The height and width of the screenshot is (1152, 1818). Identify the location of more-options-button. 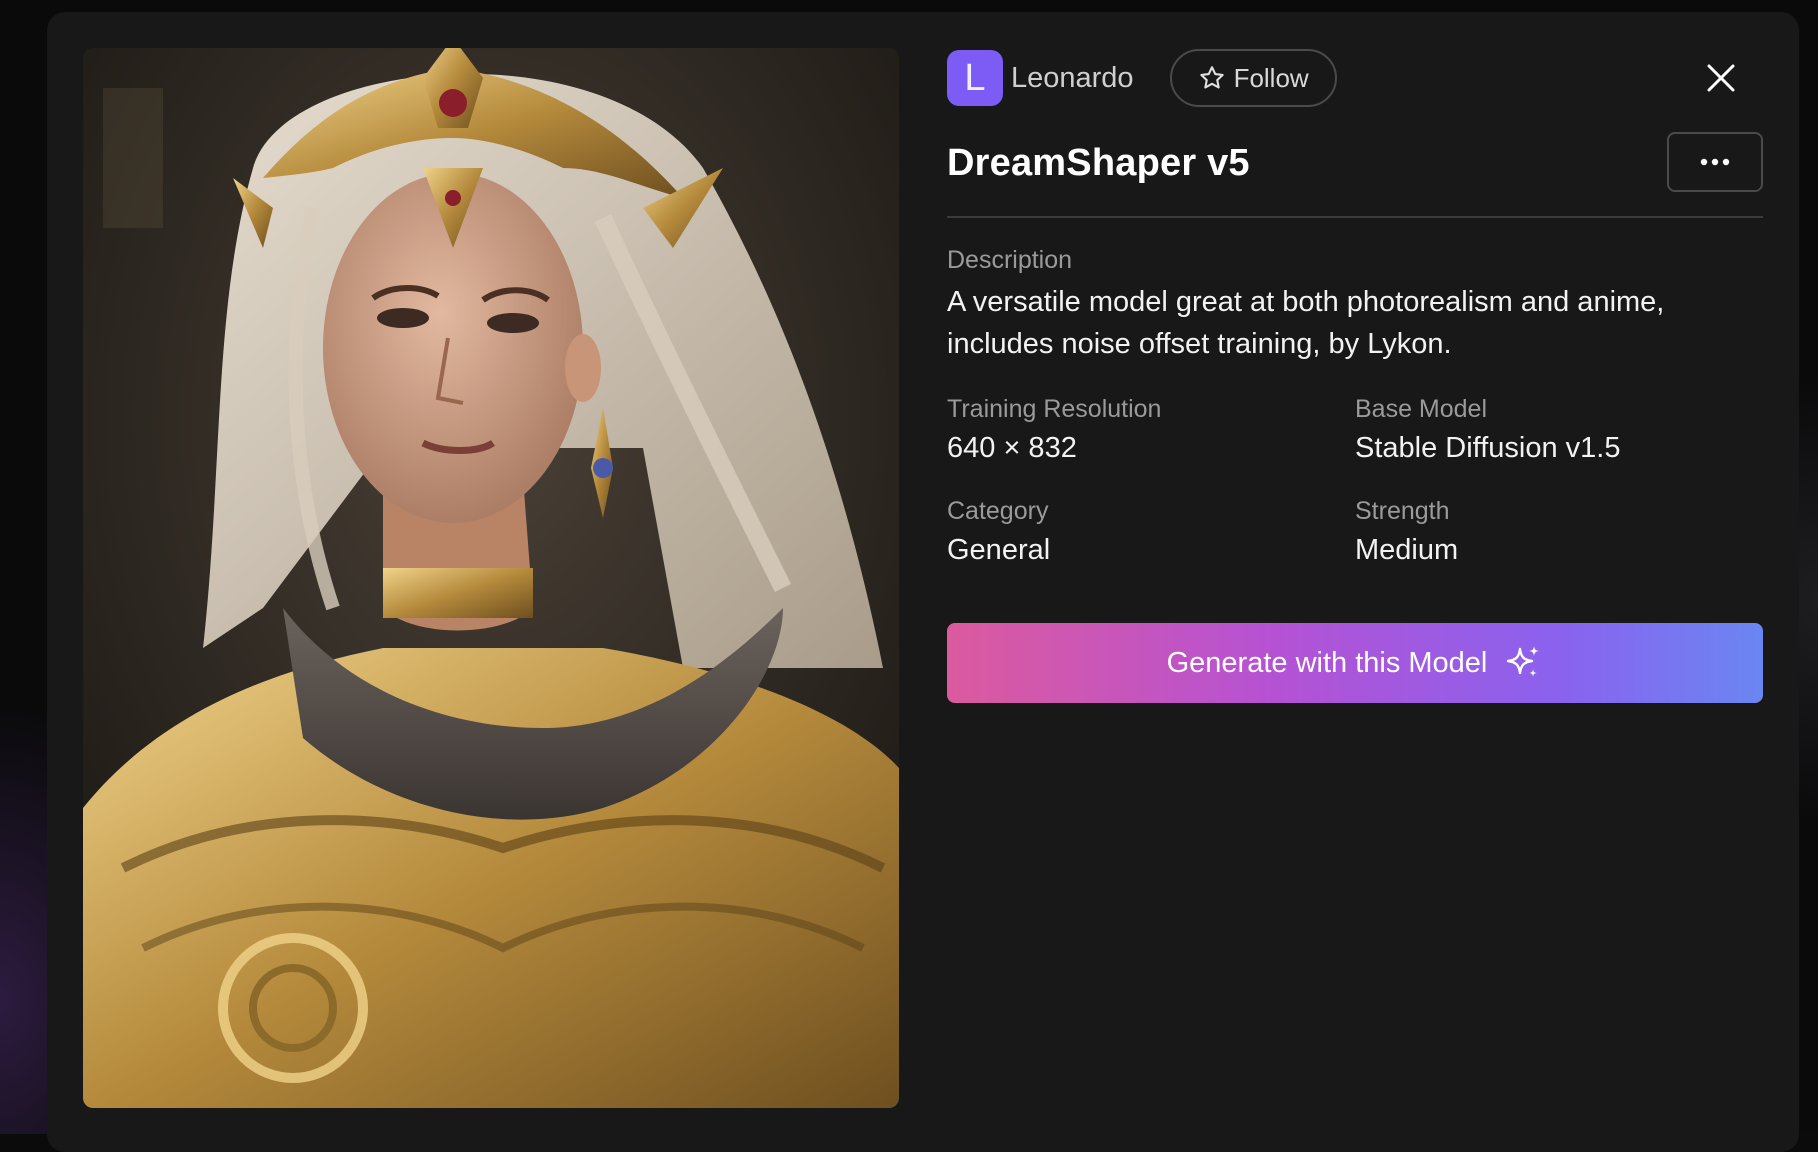
(1715, 162).